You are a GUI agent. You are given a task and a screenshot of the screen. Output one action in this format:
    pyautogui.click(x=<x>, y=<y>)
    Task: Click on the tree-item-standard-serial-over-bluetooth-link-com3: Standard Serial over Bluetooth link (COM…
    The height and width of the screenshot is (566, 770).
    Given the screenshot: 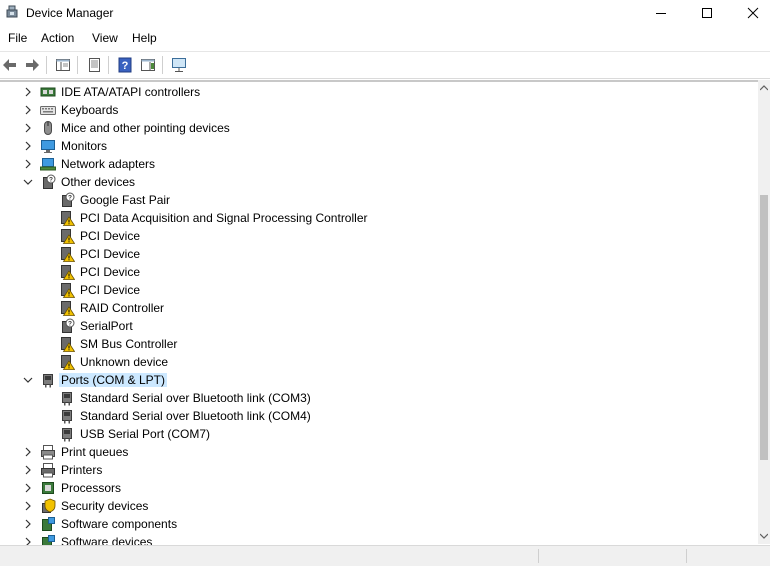 What is the action you would take?
    pyautogui.click(x=379, y=398)
    